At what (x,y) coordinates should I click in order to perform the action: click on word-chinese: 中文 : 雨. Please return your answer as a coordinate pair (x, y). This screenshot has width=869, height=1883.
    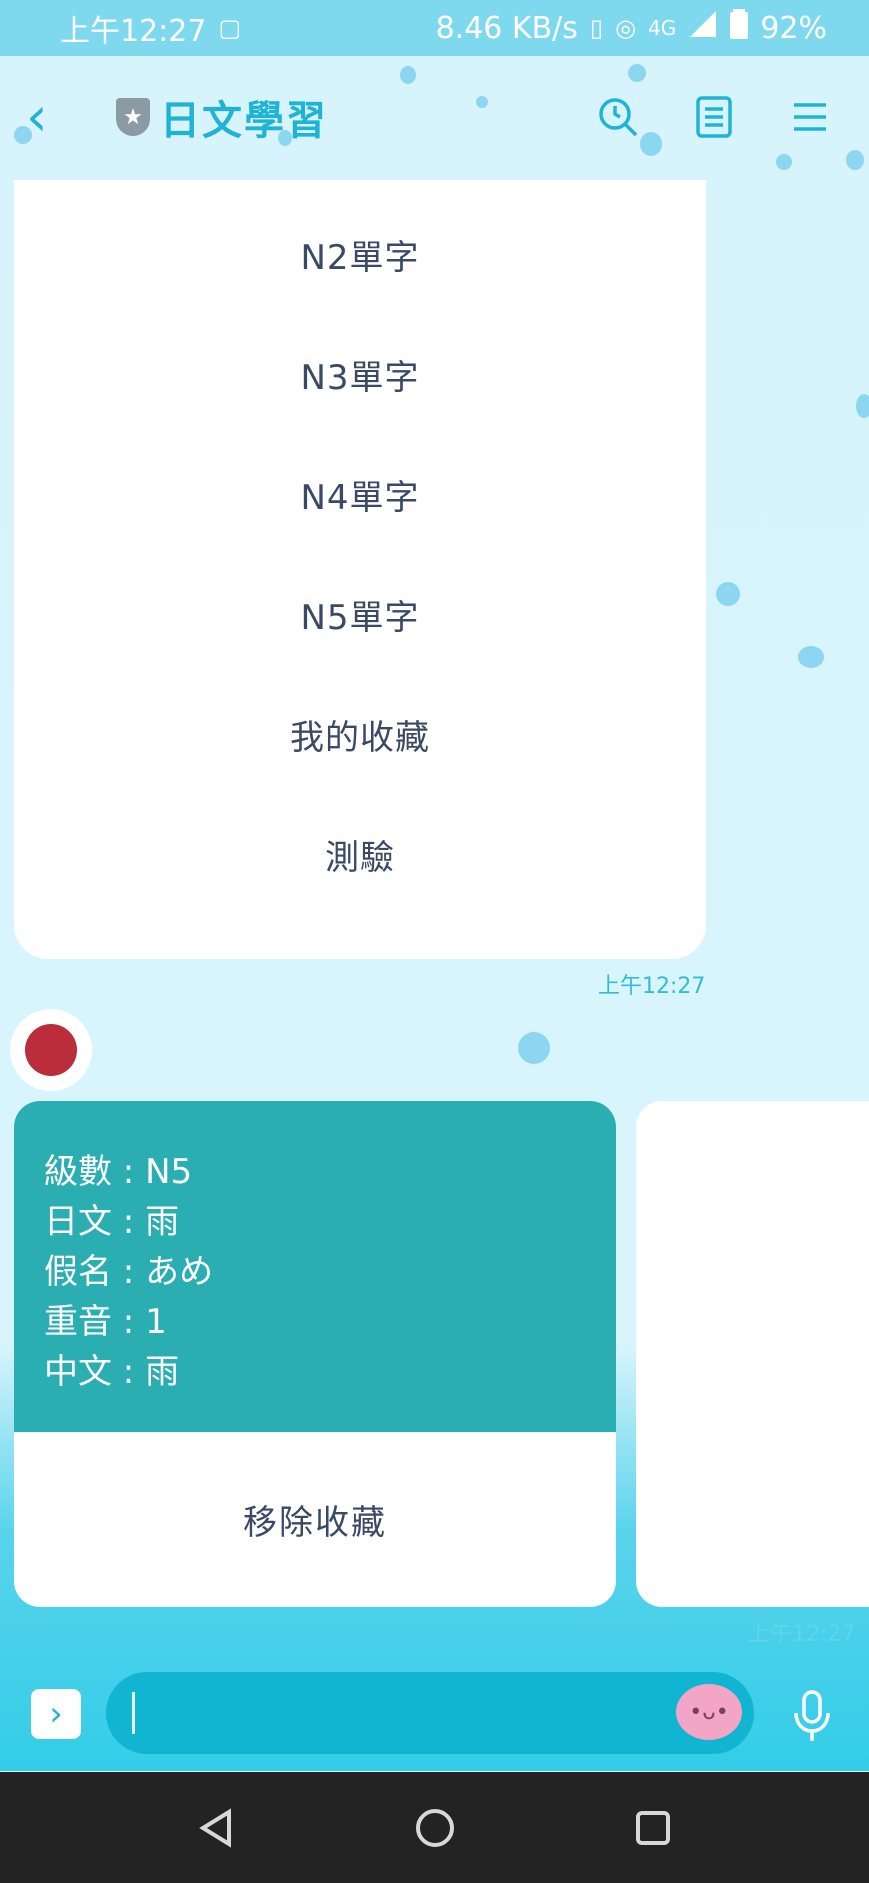
    Looking at the image, I should click on (112, 1372).